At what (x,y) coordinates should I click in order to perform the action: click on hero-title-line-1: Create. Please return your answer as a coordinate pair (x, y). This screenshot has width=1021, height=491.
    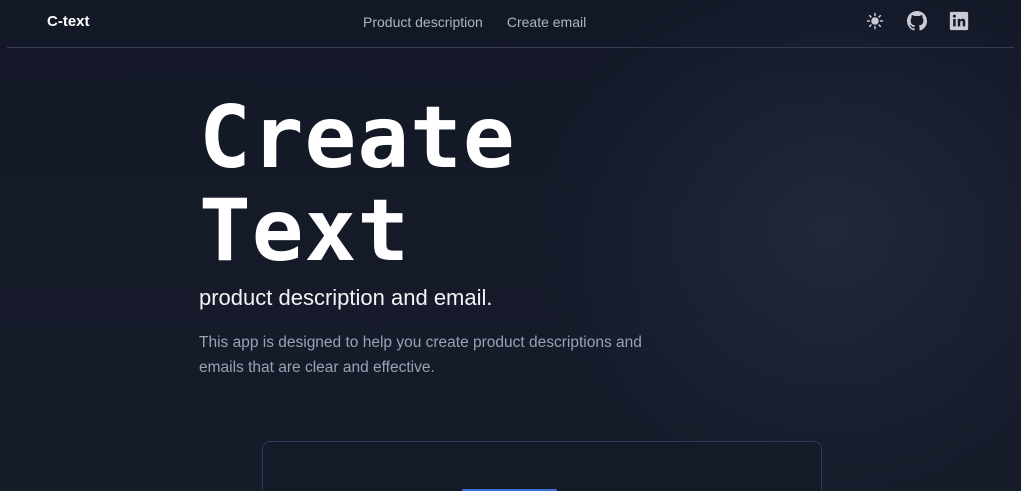
    Looking at the image, I should click on (357, 138).